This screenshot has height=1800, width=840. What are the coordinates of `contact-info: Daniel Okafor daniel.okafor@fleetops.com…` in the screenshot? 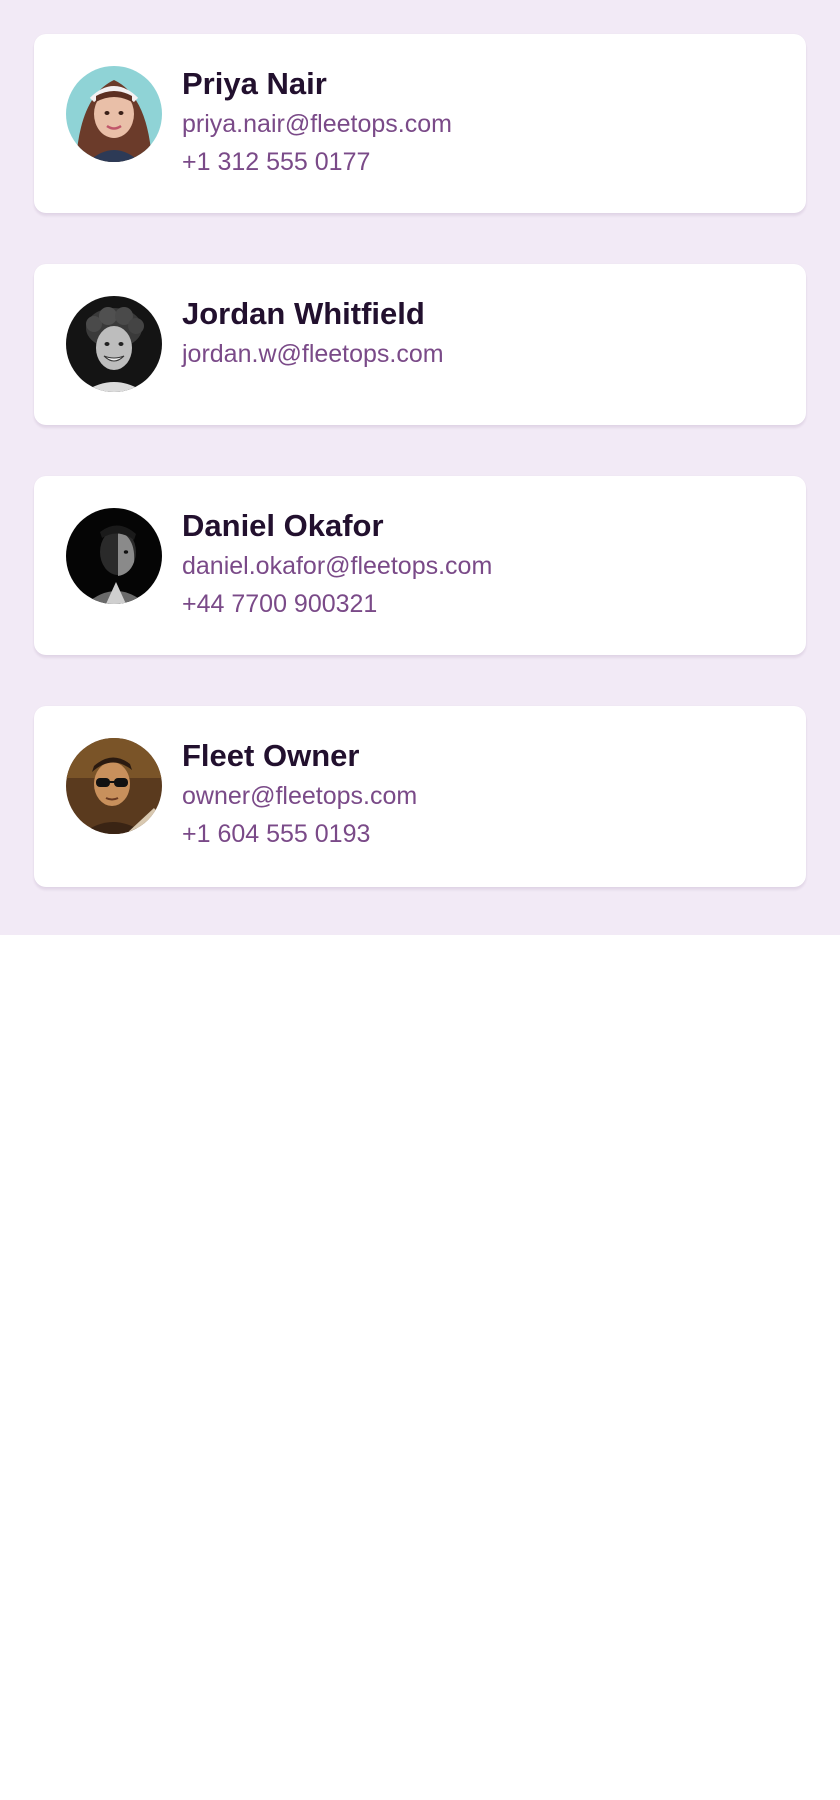 It's located at (337, 564).